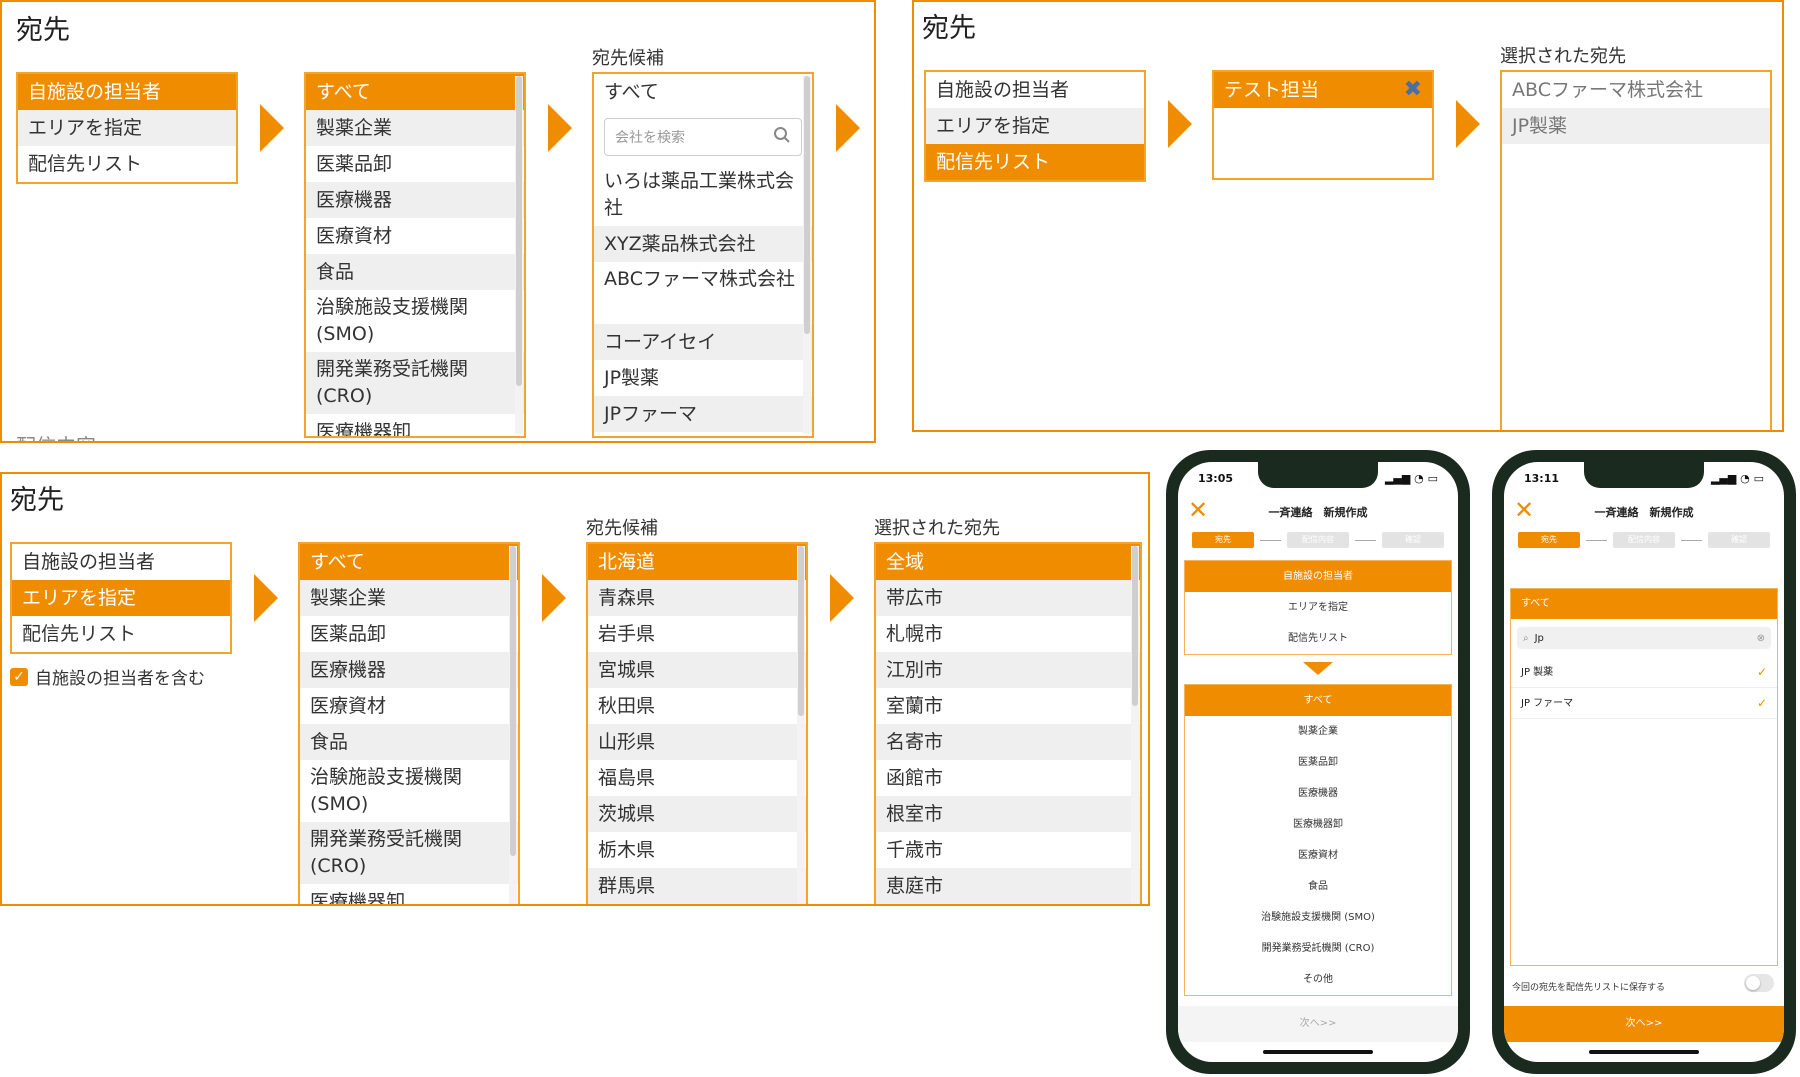 The image size is (1800, 1077). What do you see at coordinates (1318, 762) in the screenshot?
I see `mobile-type-item: 医薬品卸` at bounding box center [1318, 762].